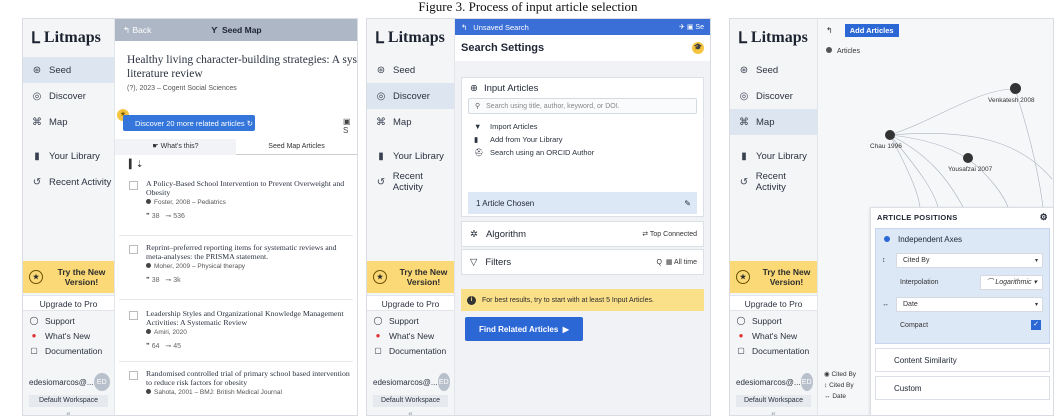 This screenshot has height=416, width=1056. I want to click on tab-seed-map-articles: Seed Map Articles, so click(296, 147).